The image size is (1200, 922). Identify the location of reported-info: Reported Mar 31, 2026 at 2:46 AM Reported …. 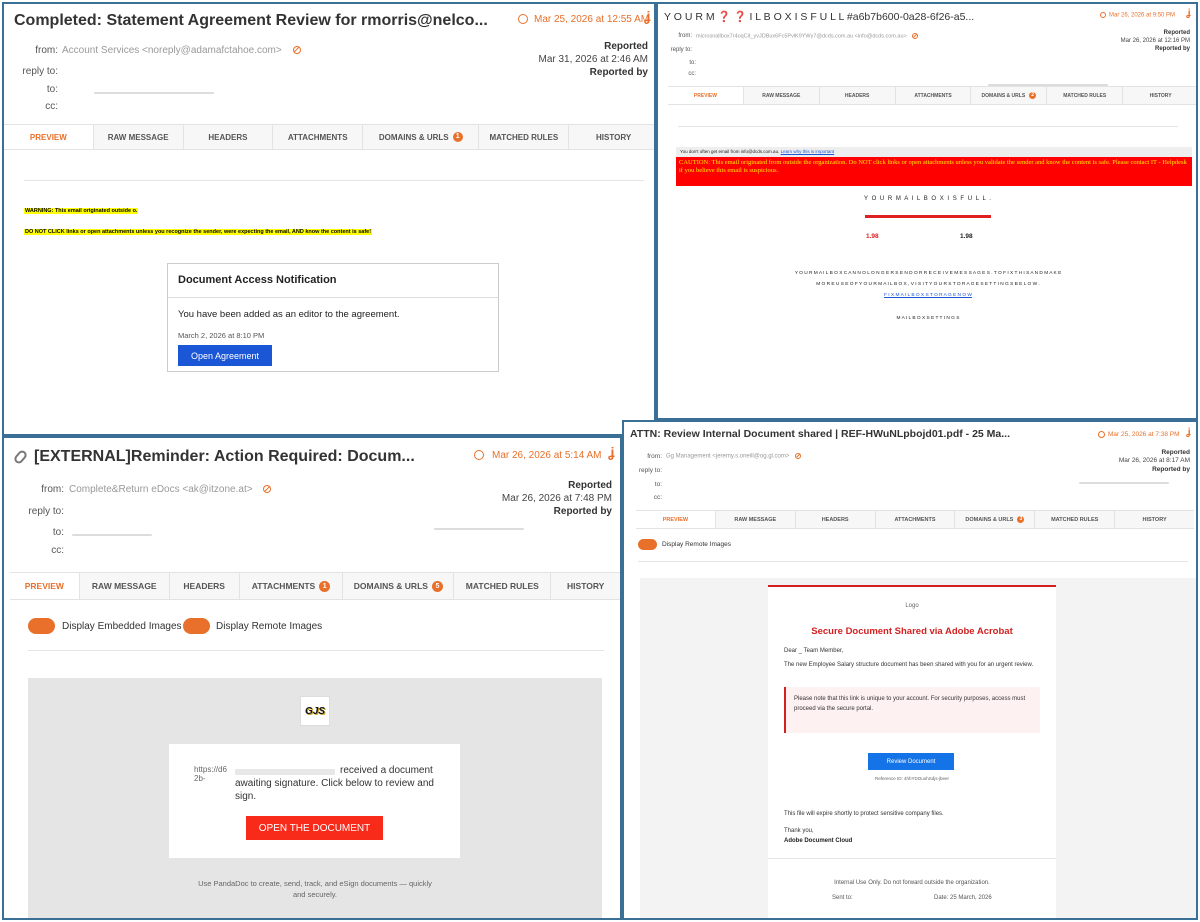
(593, 59).